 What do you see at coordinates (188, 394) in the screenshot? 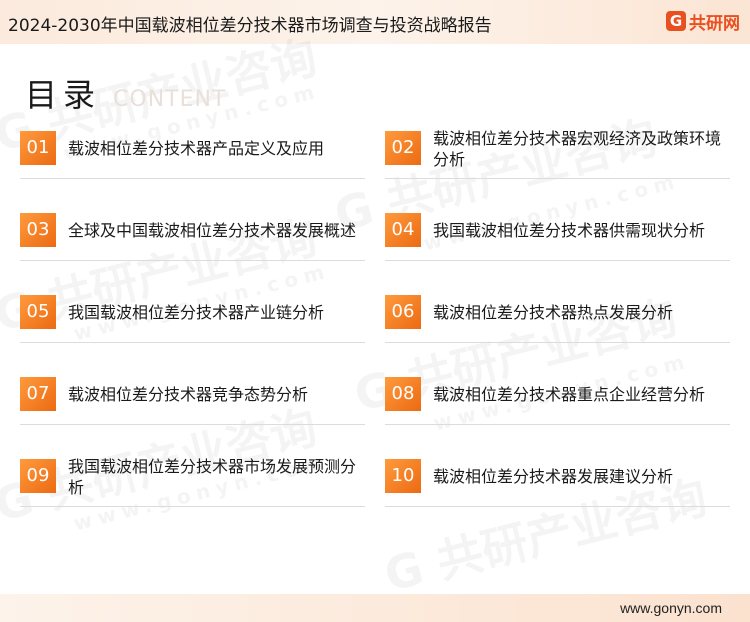
I see `toc-item-label: 载波相位差分技术器竞争态势分析` at bounding box center [188, 394].